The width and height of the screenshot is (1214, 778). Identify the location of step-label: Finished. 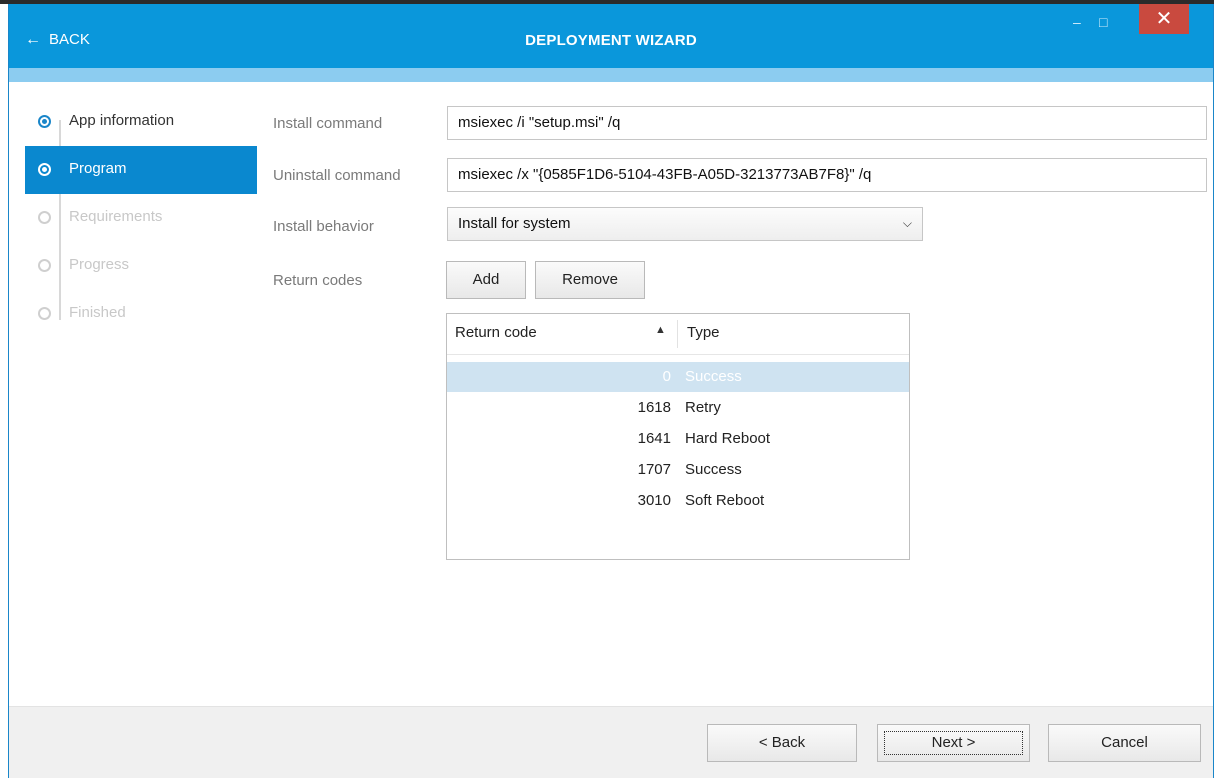
(97, 312).